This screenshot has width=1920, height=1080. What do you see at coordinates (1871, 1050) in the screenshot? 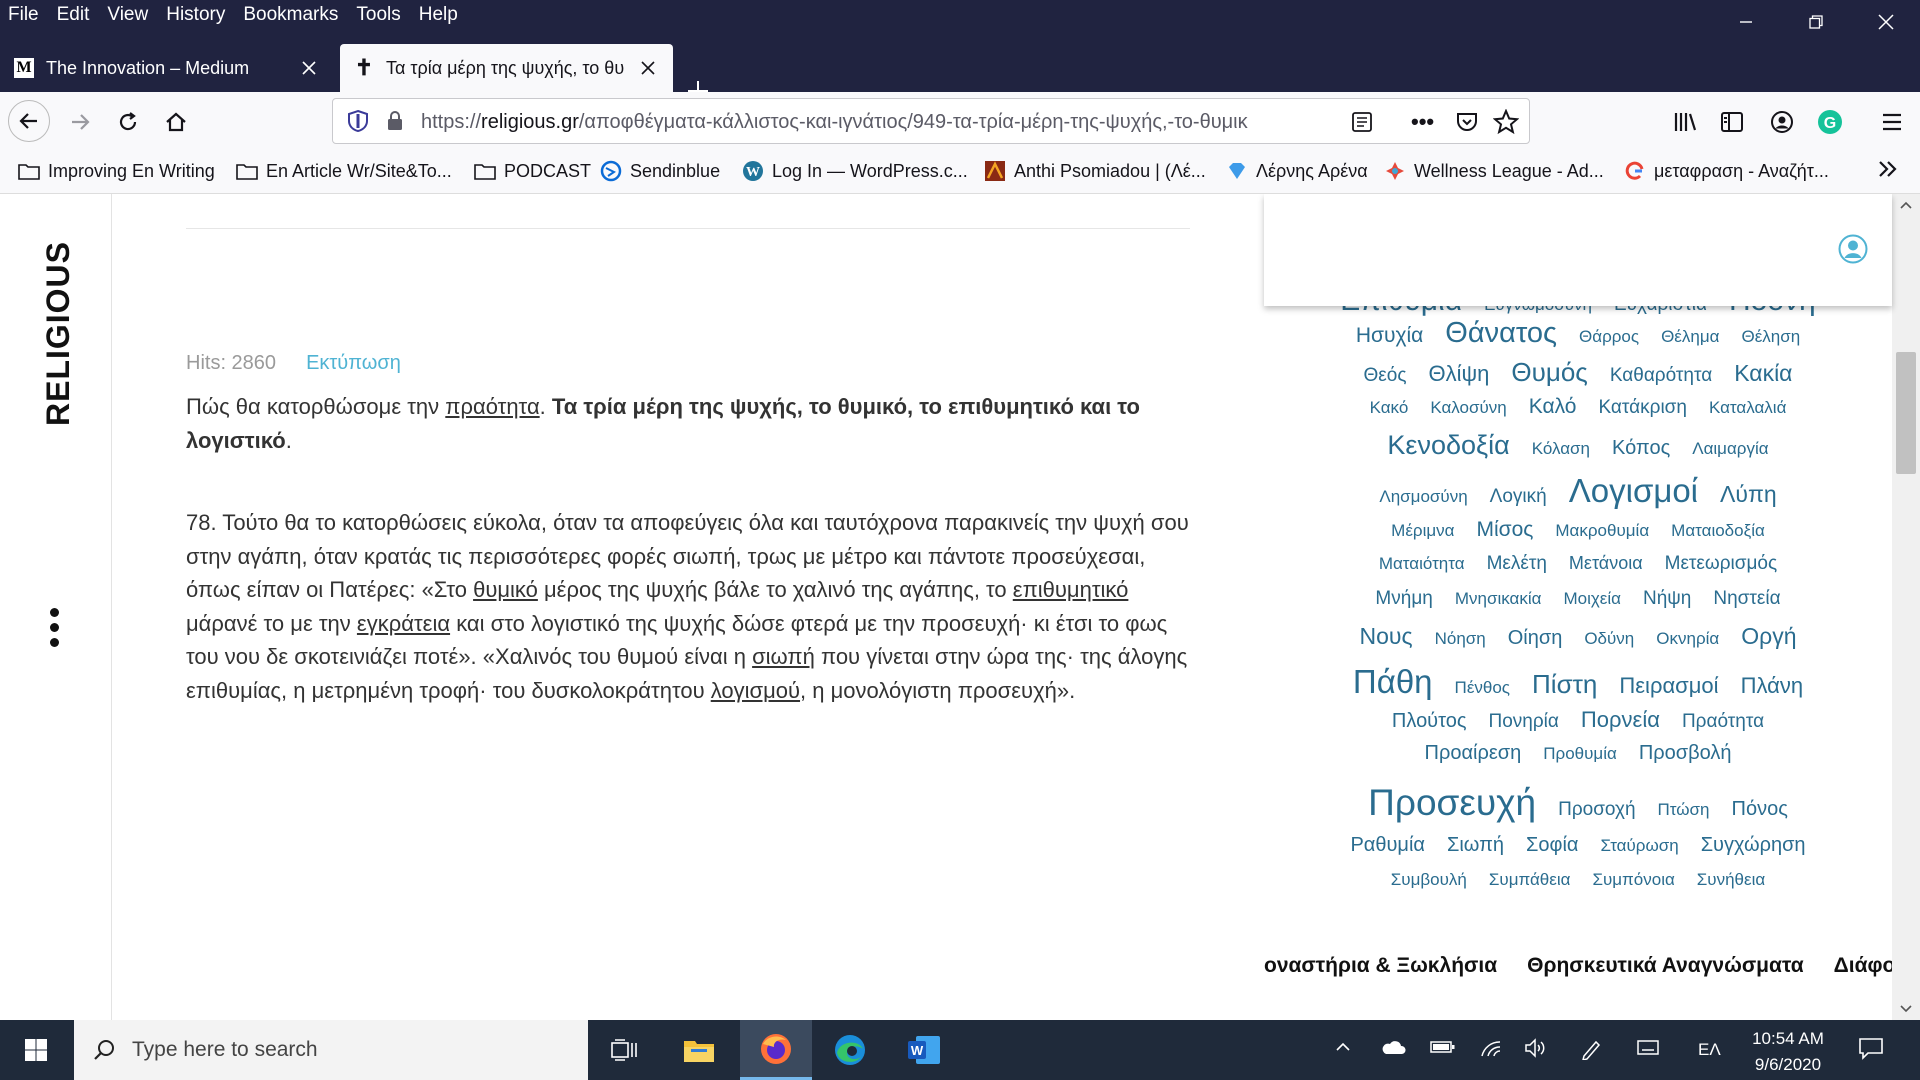
I see `notifications-button` at bounding box center [1871, 1050].